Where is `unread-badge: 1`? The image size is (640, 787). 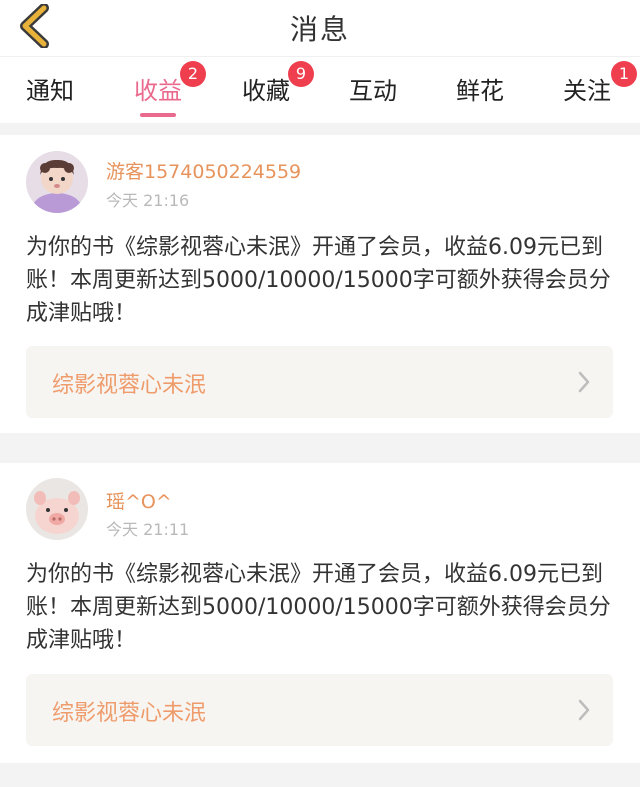
unread-badge: 1 is located at coordinates (624, 74).